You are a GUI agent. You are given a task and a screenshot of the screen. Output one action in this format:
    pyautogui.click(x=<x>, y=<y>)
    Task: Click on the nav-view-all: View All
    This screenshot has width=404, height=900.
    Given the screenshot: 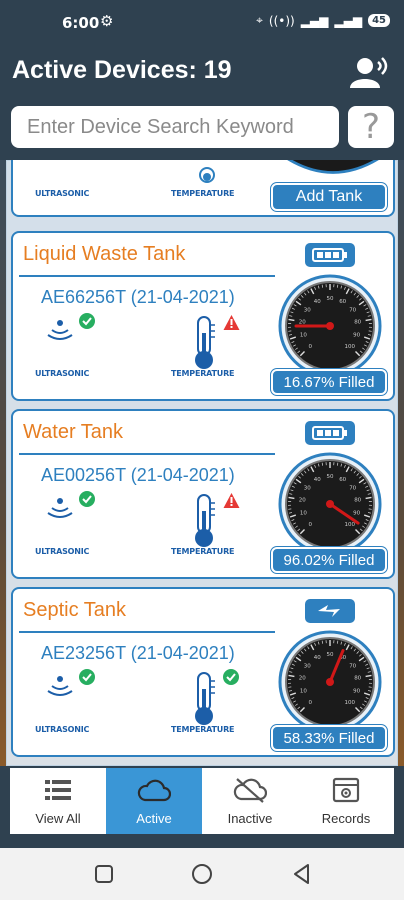 What is the action you would take?
    pyautogui.click(x=58, y=801)
    